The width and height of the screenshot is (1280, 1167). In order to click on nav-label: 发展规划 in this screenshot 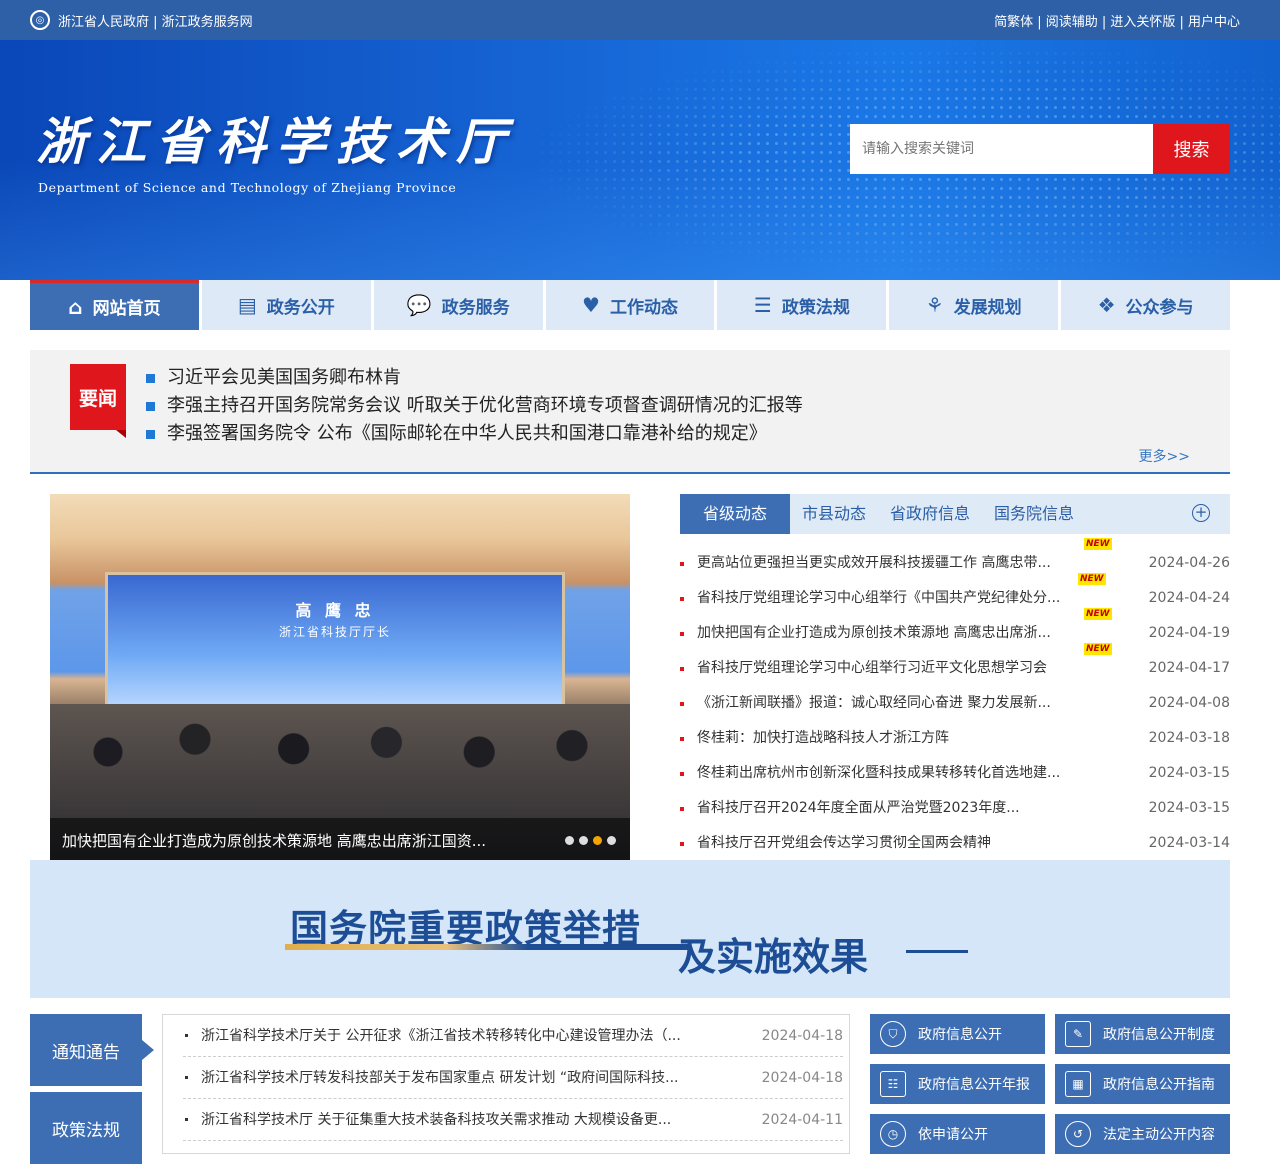, I will do `click(987, 307)`.